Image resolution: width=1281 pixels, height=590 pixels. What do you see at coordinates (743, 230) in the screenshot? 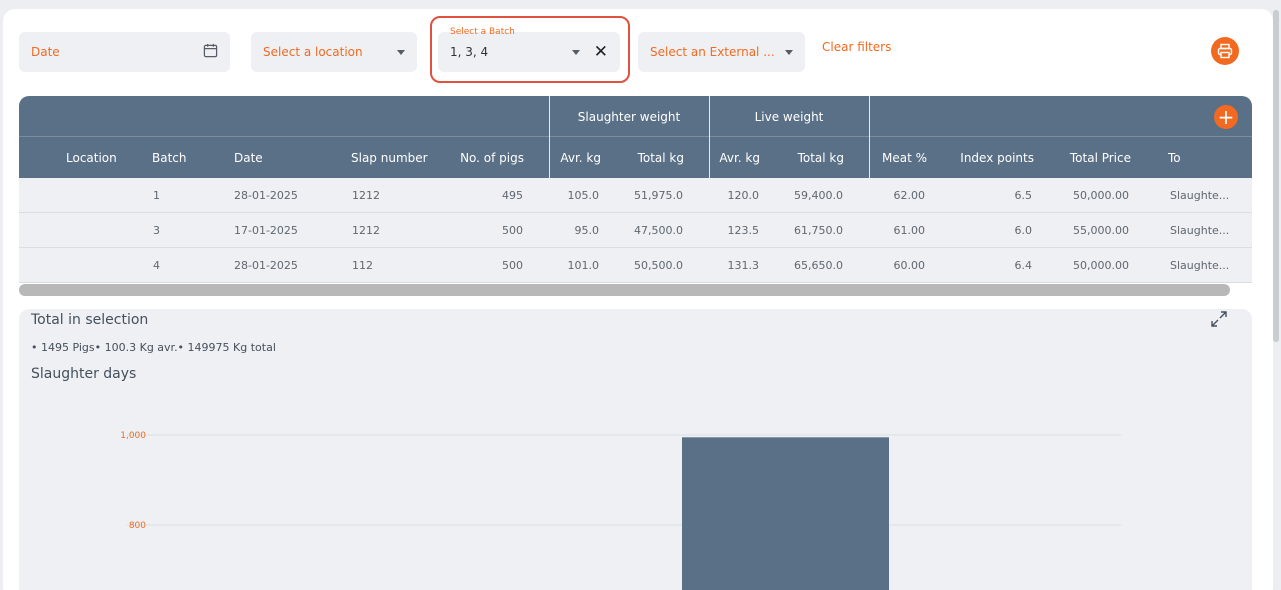
I see `cell-live-avr: 123.5` at bounding box center [743, 230].